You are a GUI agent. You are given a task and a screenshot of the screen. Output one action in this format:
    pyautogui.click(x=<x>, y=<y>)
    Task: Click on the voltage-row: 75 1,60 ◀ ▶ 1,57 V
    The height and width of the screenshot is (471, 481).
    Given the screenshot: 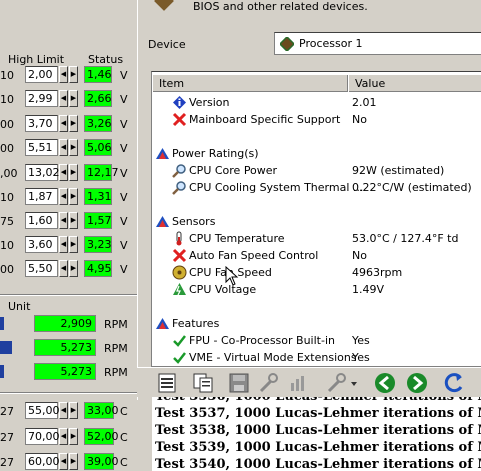 What is the action you would take?
    pyautogui.click(x=70, y=221)
    